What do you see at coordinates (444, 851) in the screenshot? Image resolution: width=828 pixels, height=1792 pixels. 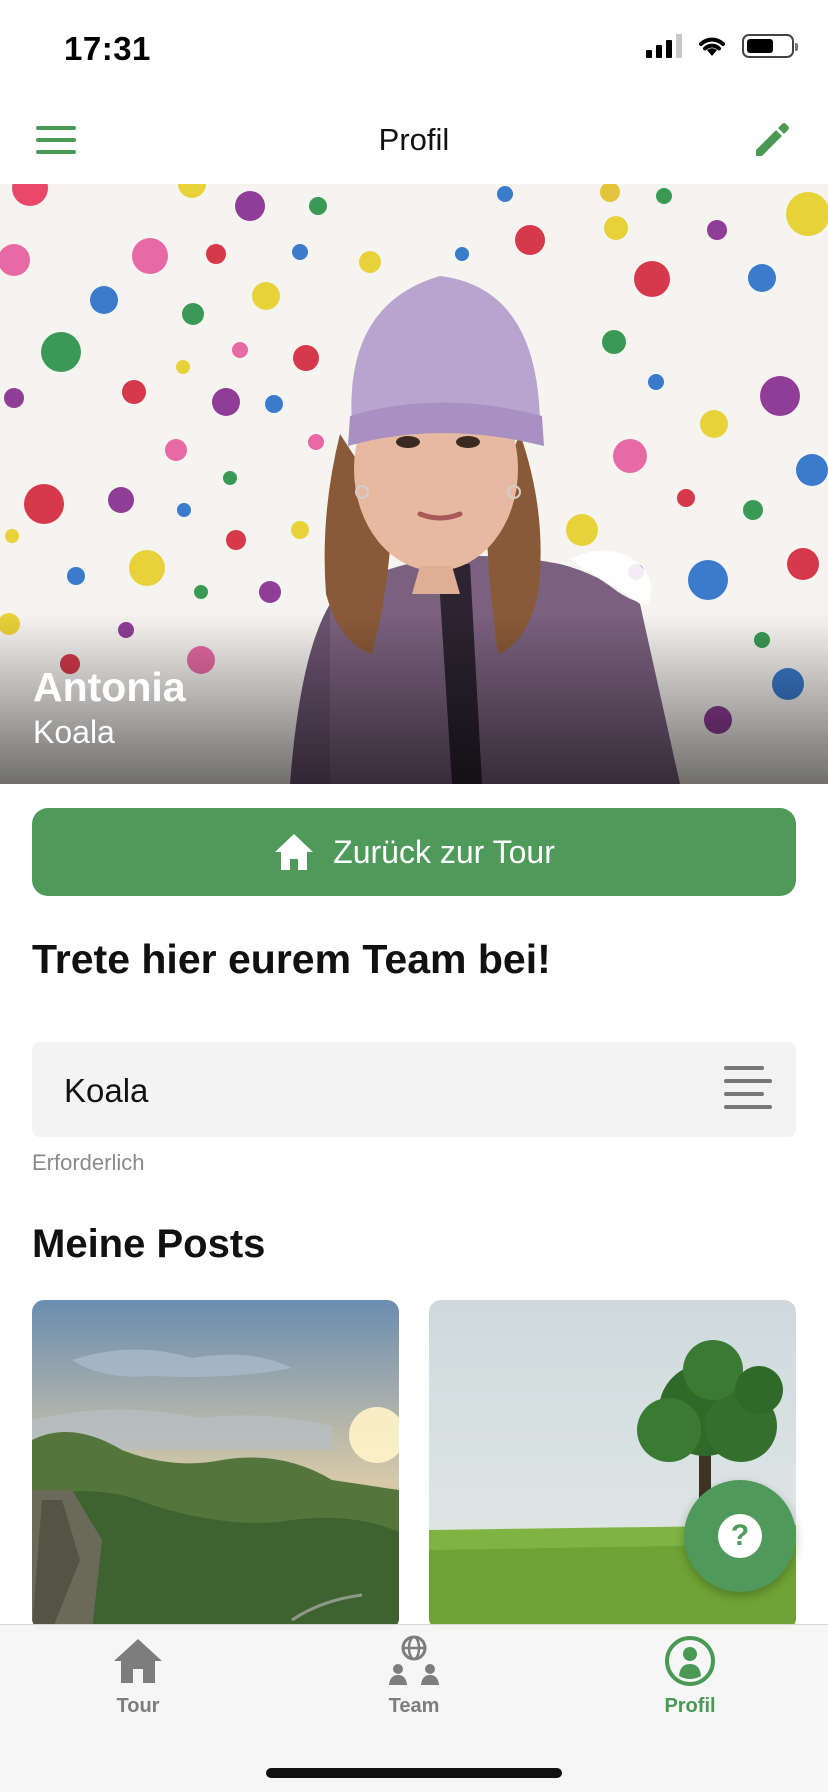 I see `back-to-tour-label: Zurück zur Tour` at bounding box center [444, 851].